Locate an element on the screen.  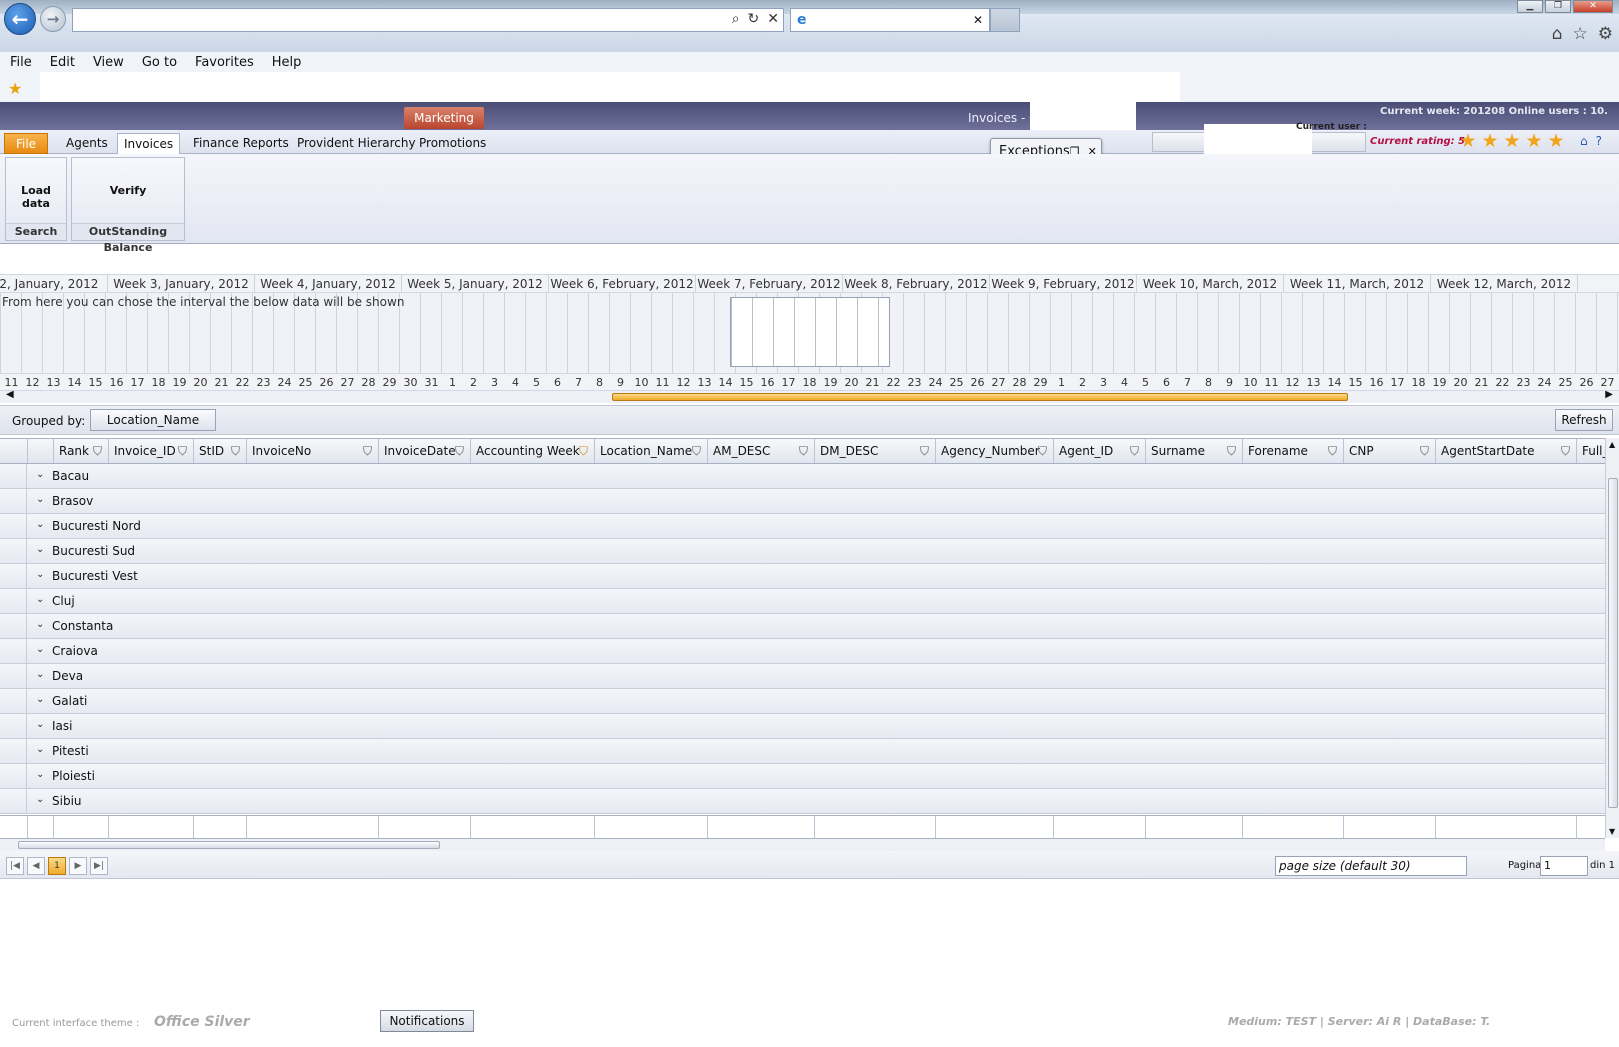
tab-agents: Agents is located at coordinates (87, 143).